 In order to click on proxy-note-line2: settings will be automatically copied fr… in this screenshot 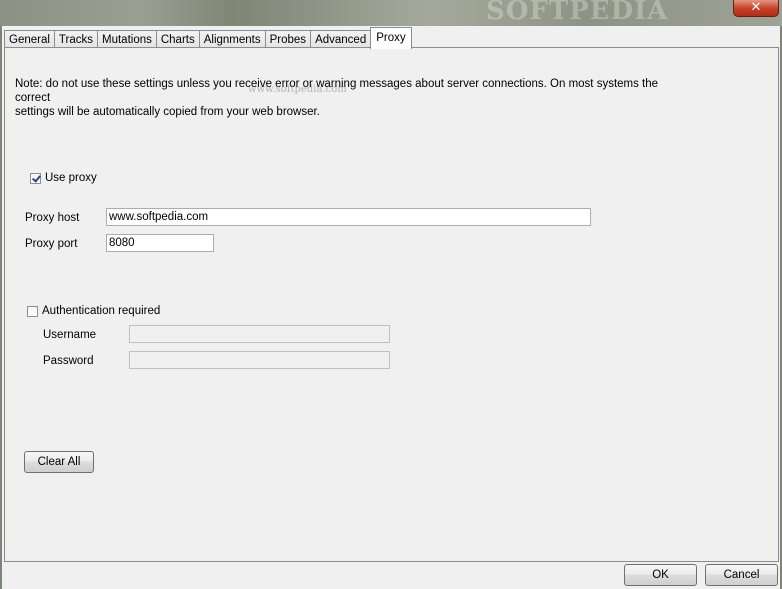, I will do `click(167, 112)`.